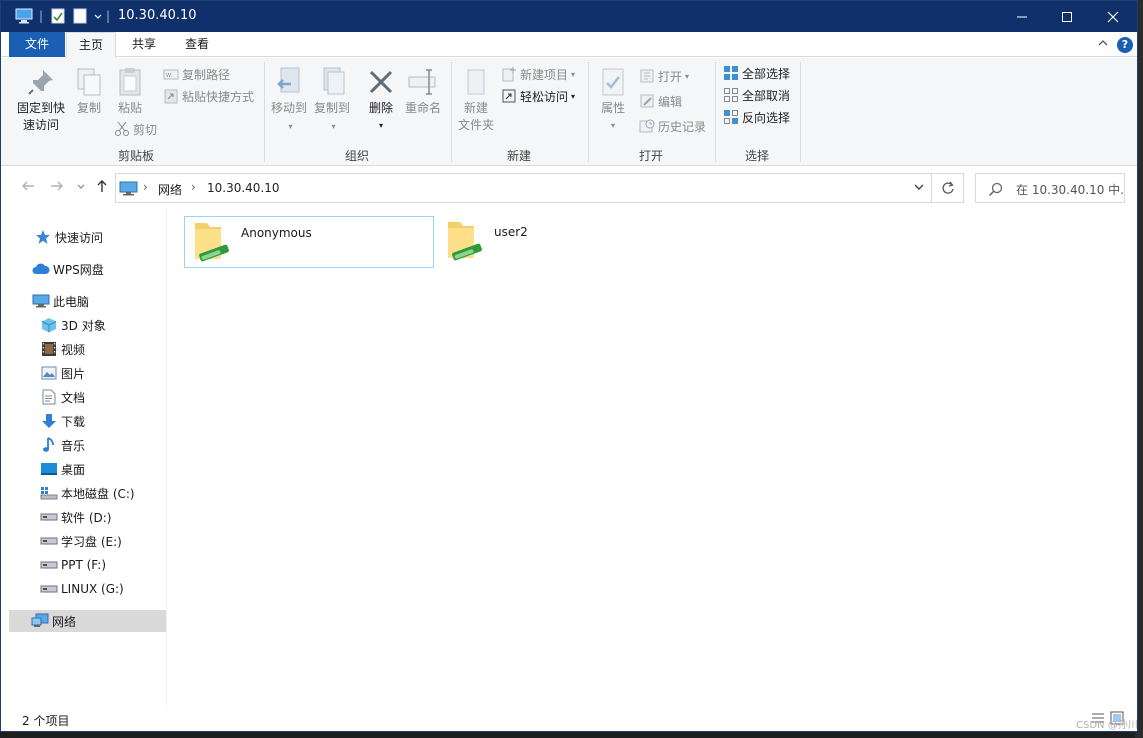 This screenshot has height=738, width=1143. Describe the element at coordinates (766, 95) in the screenshot. I see `select-none-label: 全部取消` at that location.